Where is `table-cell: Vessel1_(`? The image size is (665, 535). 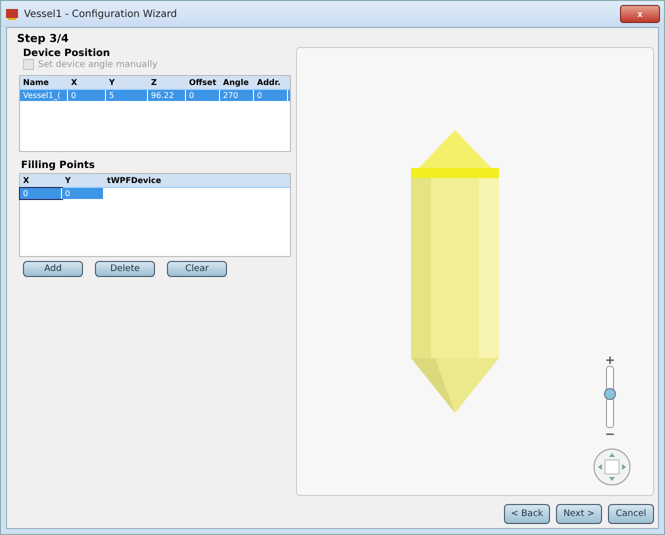 table-cell: Vessel1_( is located at coordinates (44, 95).